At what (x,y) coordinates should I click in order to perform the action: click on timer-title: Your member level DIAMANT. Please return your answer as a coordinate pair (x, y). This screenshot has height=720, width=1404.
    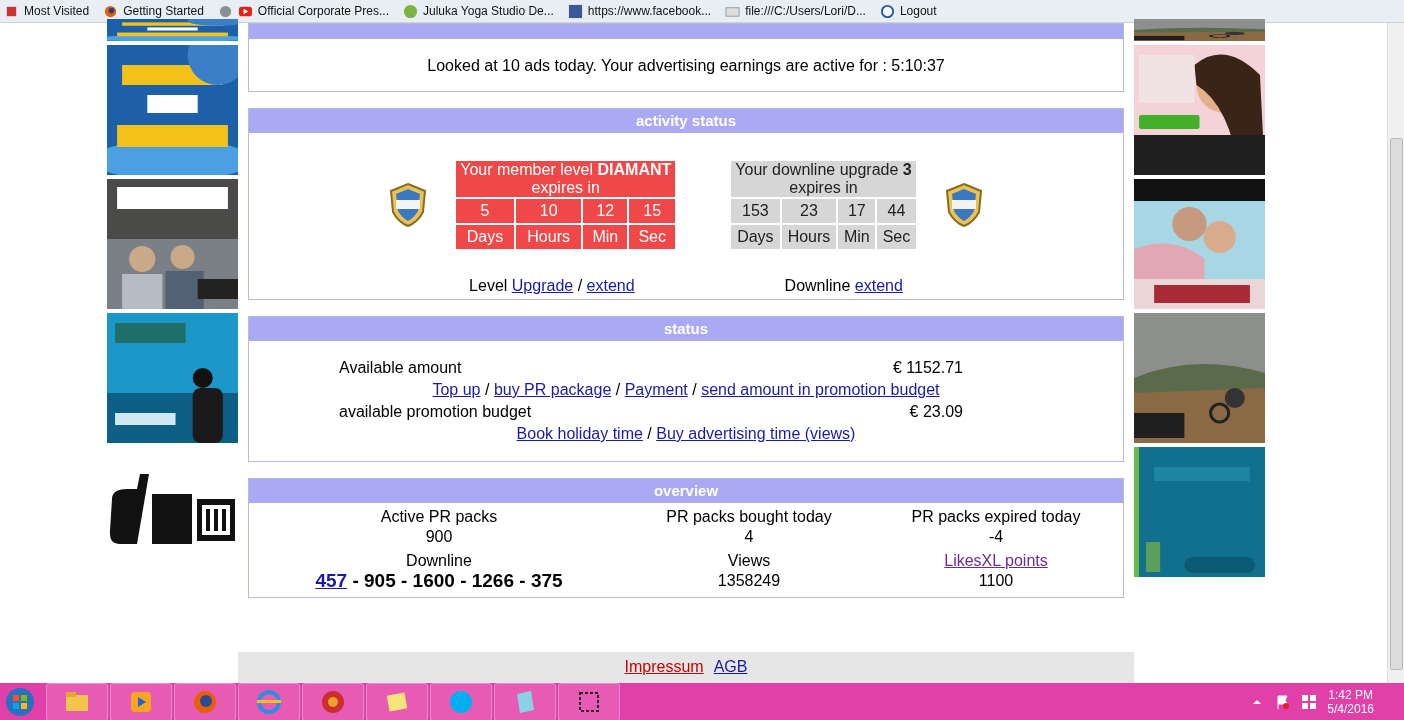
    Looking at the image, I should click on (566, 170).